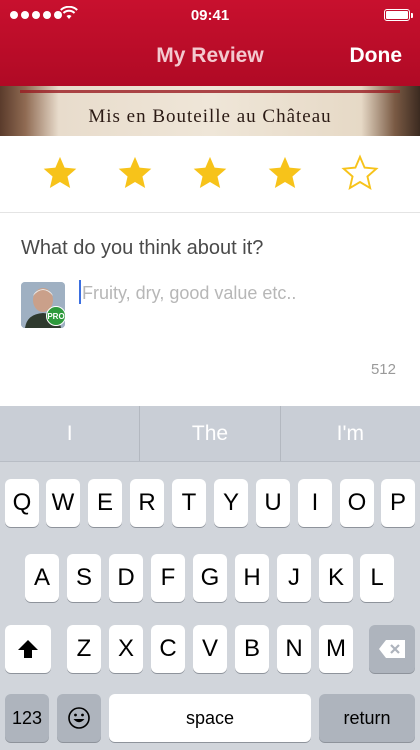  Describe the element at coordinates (168, 578) in the screenshot. I see `key: F` at that location.